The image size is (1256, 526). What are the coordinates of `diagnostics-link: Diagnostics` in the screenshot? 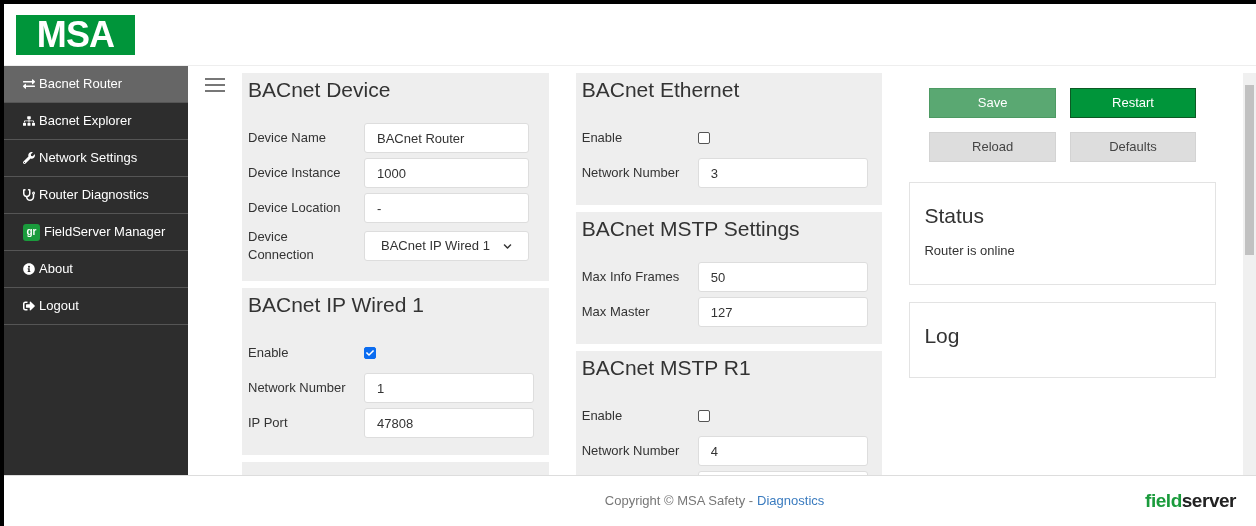 It's located at (791, 501).